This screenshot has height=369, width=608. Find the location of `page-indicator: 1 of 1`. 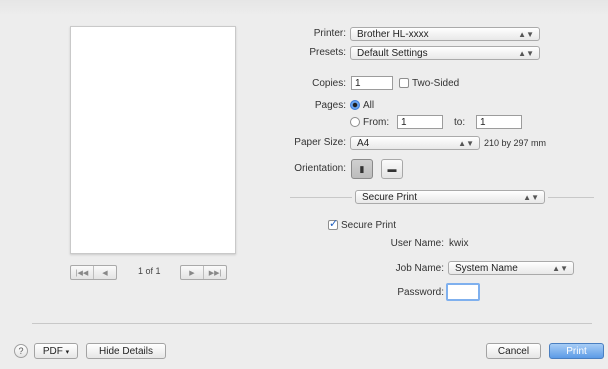

page-indicator: 1 of 1 is located at coordinates (149, 271).